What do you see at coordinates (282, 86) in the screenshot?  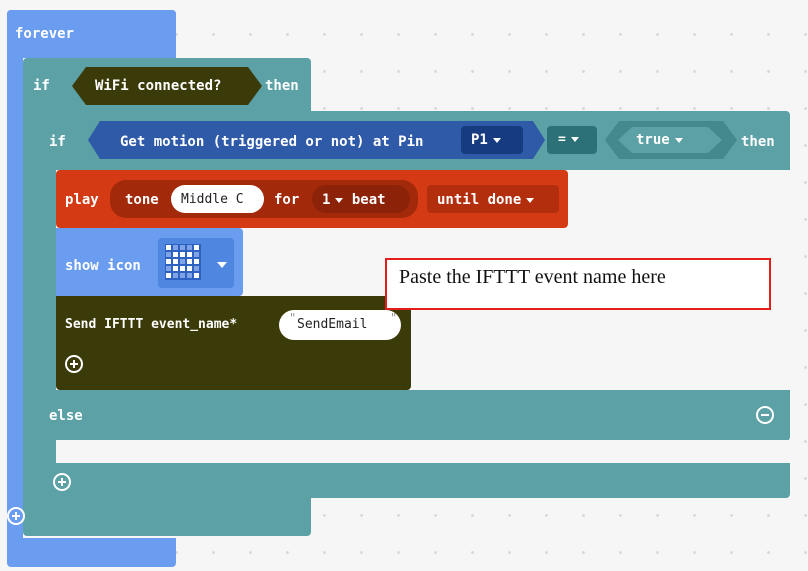 I see `if-wifi-then-label: then` at bounding box center [282, 86].